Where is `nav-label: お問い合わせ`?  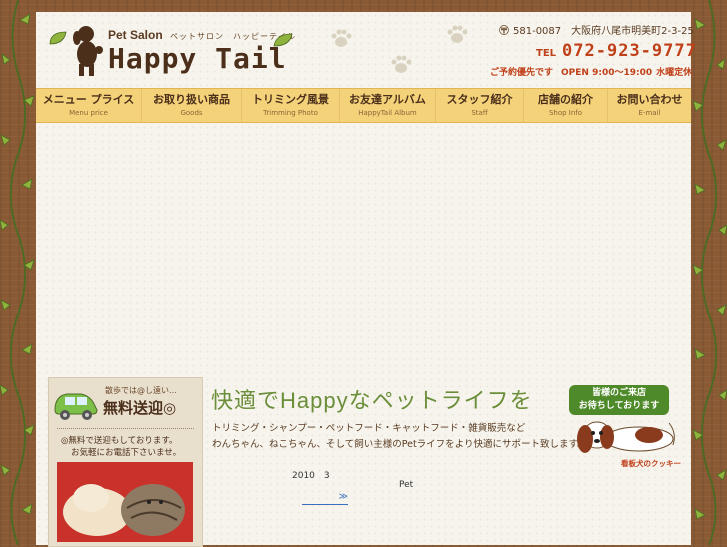
nav-label: お問い合わせ is located at coordinates (649, 99).